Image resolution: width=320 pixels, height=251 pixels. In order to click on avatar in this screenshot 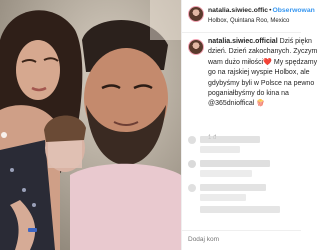, I will do `click(196, 14)`.